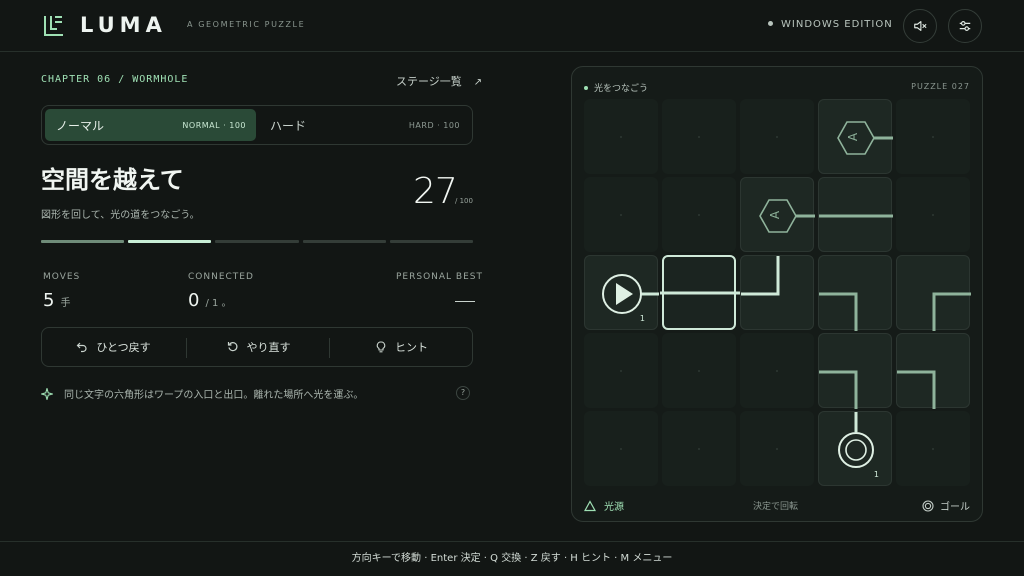  Describe the element at coordinates (512, 26) in the screenshot. I see `top-bar: LUMA A GEOMETRIC PUZZLE WINDOWS EDITION` at that location.